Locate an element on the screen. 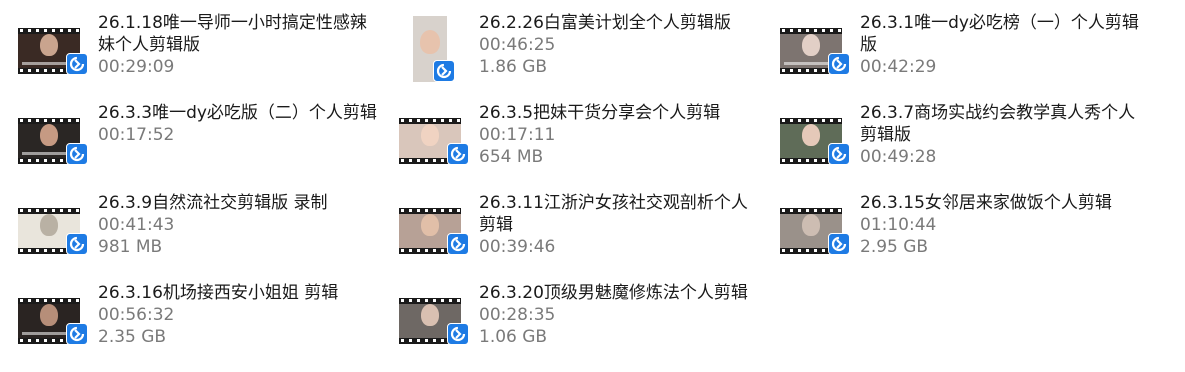 Image resolution: width=1185 pixels, height=372 pixels. file-duration: 01:10:44 is located at coordinates (898, 225).